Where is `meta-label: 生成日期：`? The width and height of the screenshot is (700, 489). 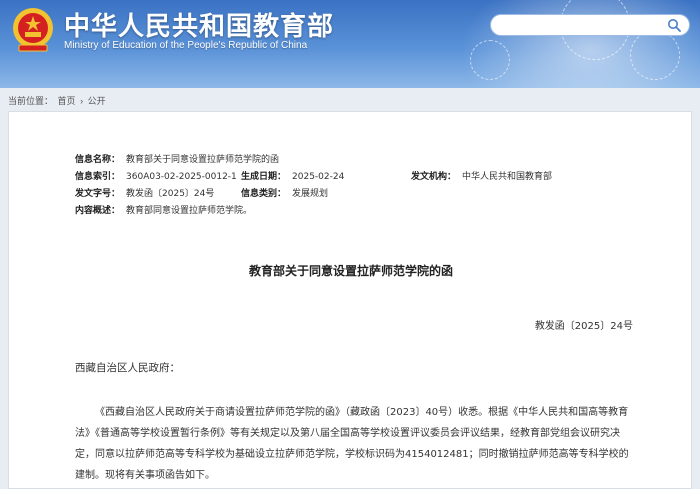 meta-label: 生成日期： is located at coordinates (264, 177).